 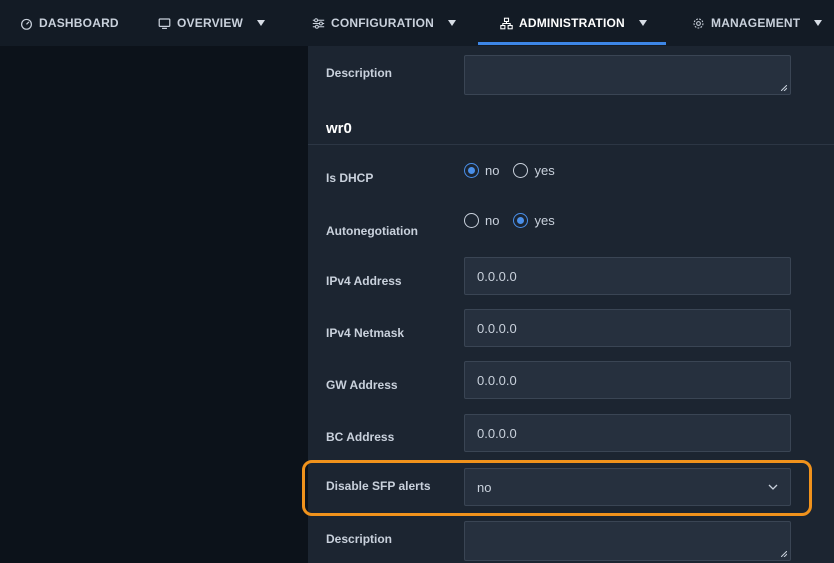 I want to click on is-dhcp-yes-label: yes, so click(x=544, y=170).